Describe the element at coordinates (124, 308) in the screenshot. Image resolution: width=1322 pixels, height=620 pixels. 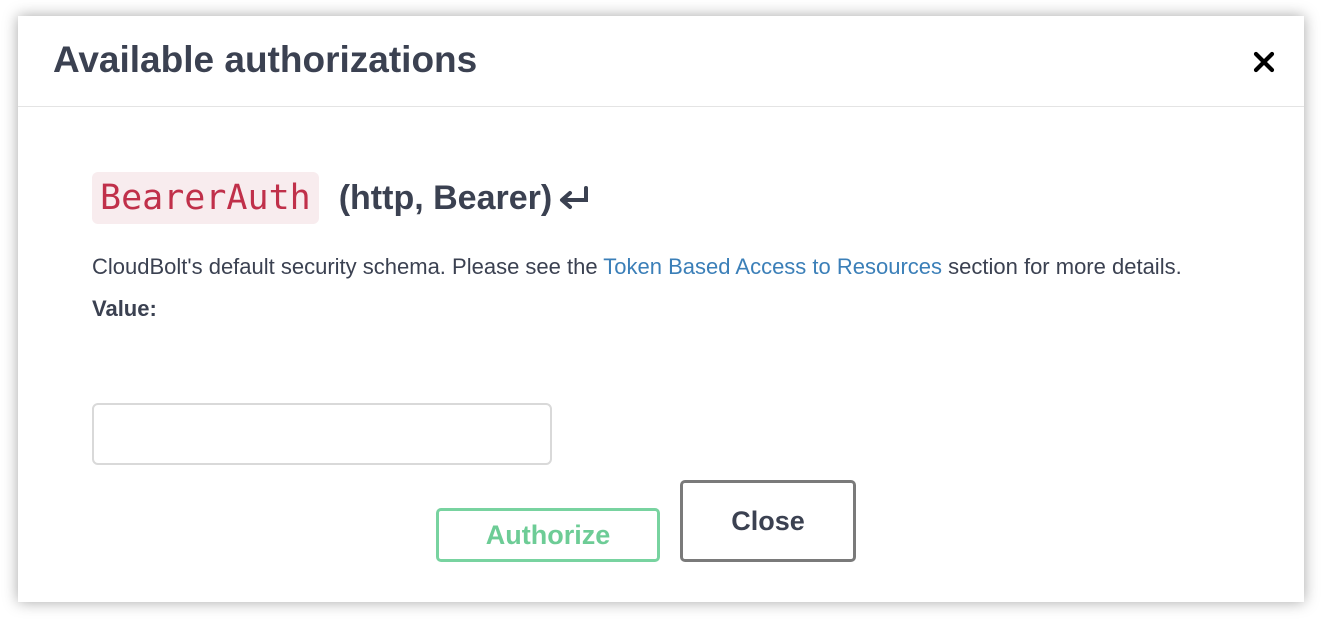
I see `value-label: Value:` at that location.